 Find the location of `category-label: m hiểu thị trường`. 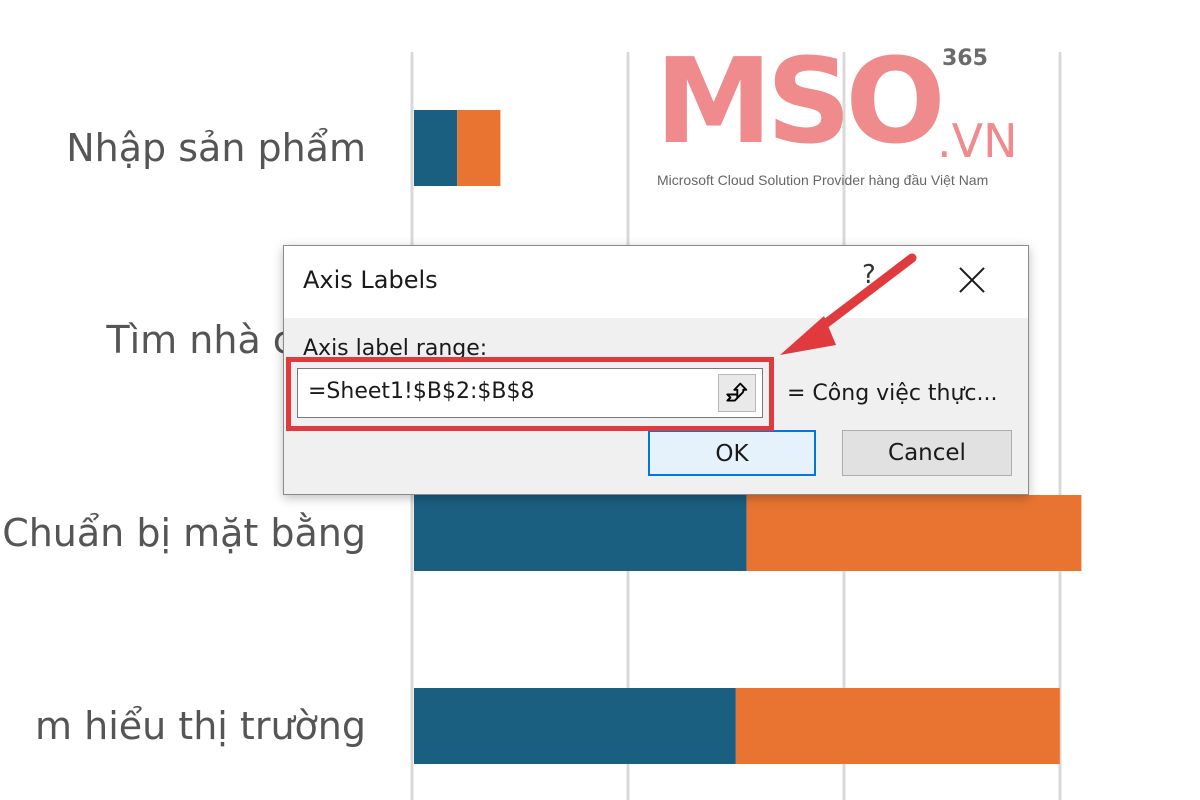

category-label: m hiểu thị trường is located at coordinates (200, 726).